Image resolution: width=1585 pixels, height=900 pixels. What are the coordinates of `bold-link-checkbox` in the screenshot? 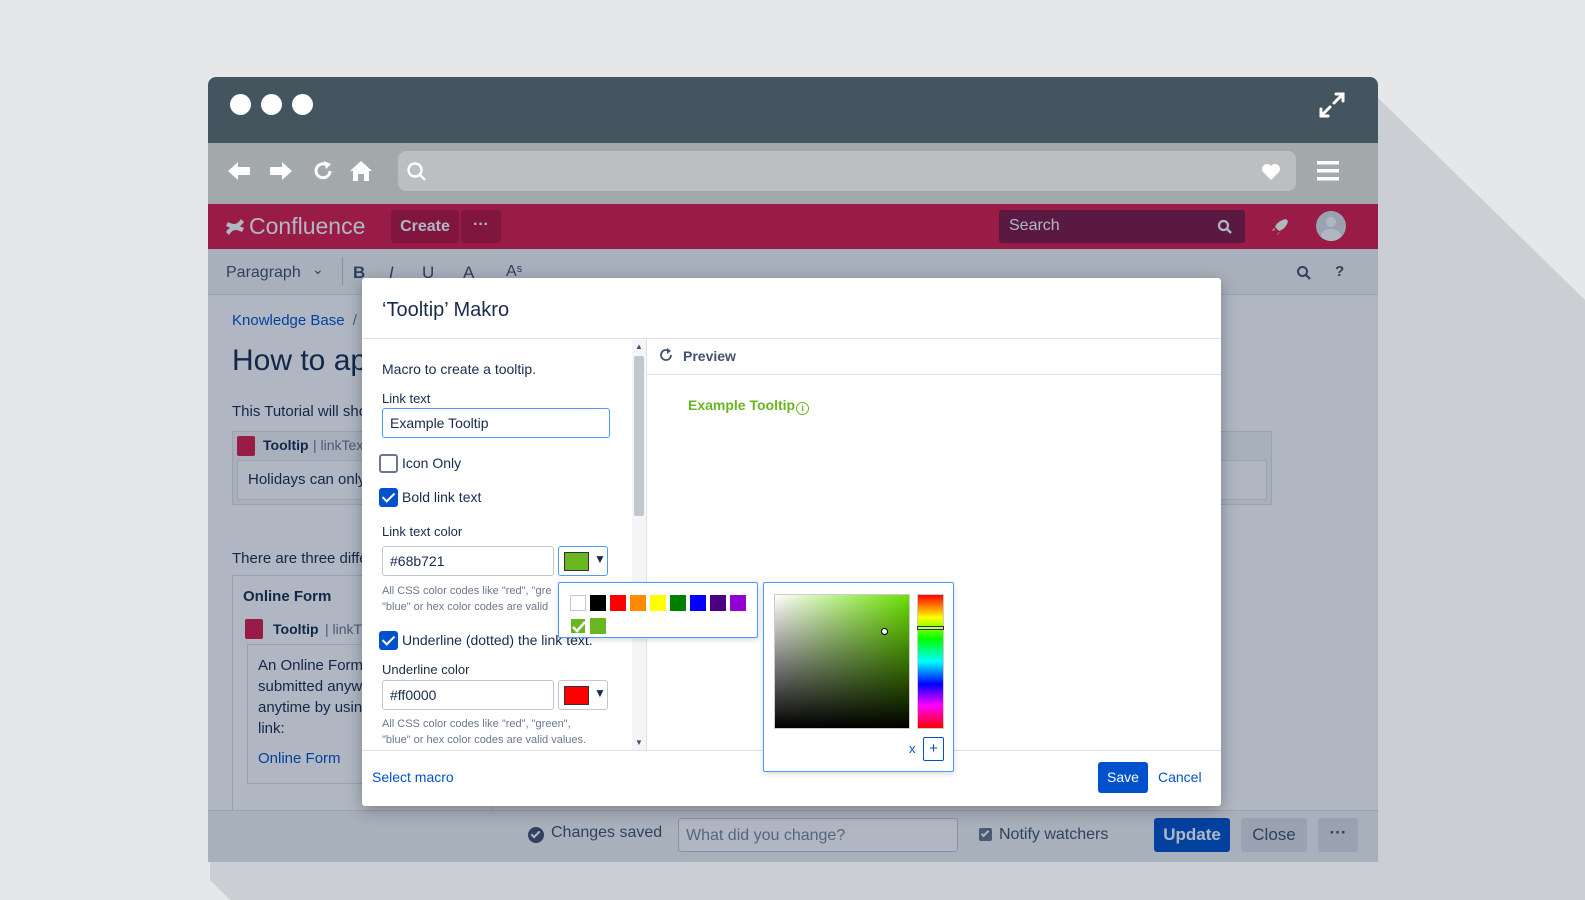 It's located at (388, 497).